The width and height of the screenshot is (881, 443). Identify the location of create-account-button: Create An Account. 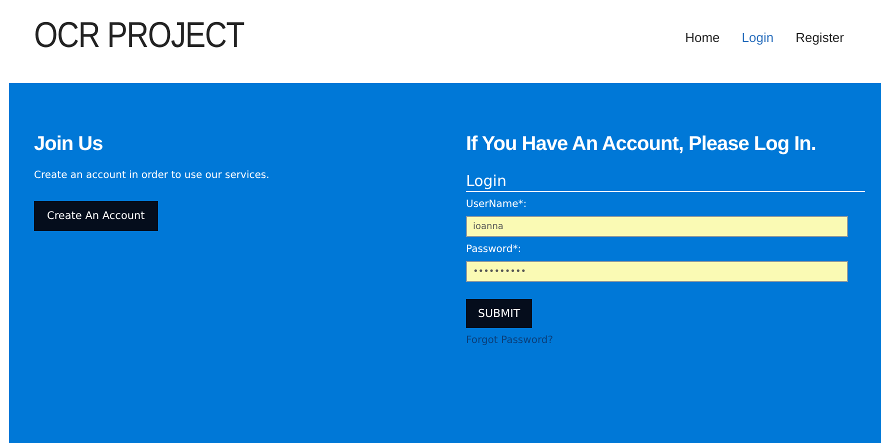
(96, 216).